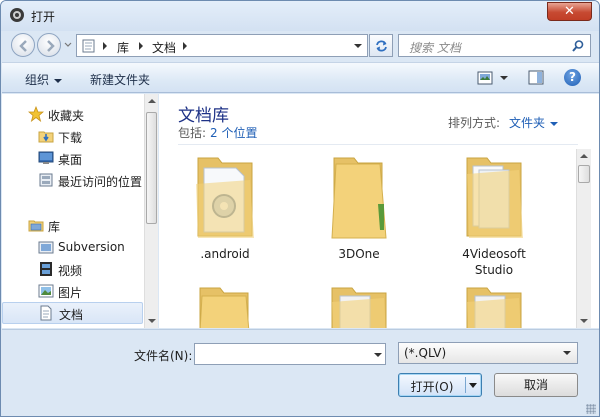 This screenshot has height=417, width=600. I want to click on address-bar: 库 文档, so click(222, 45).